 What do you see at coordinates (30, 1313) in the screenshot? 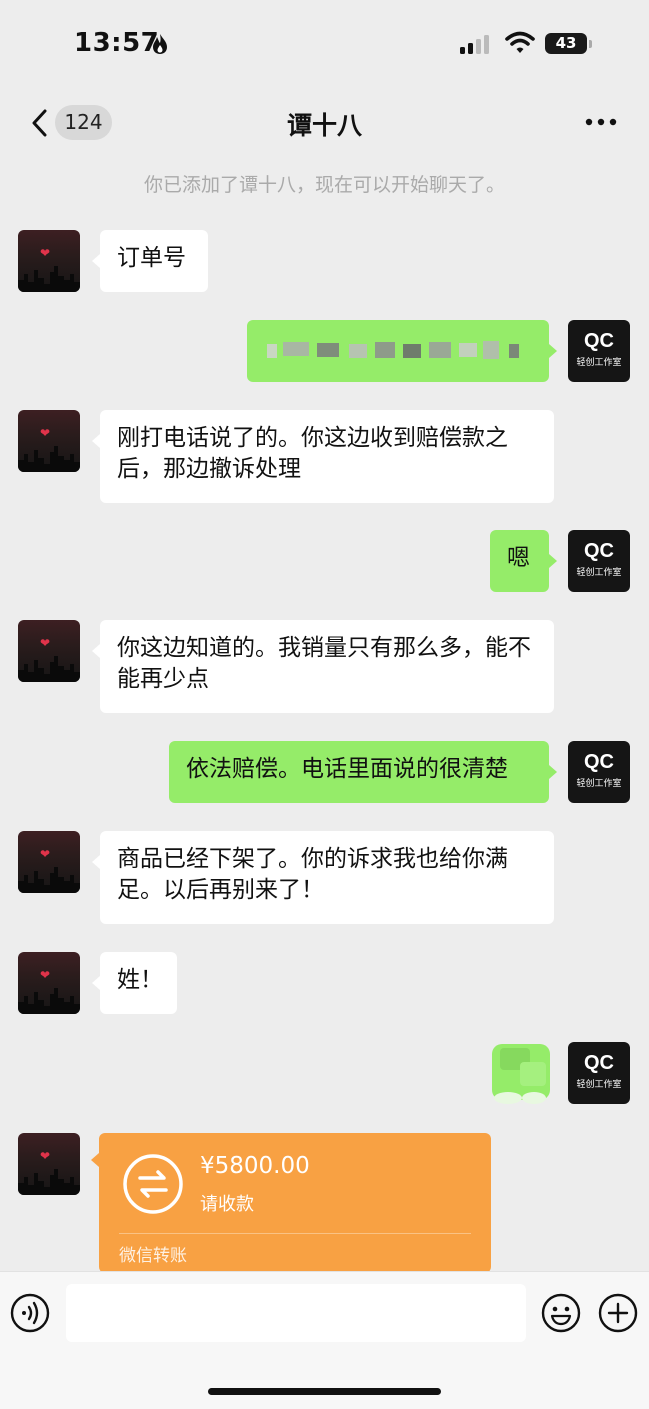
I see `voice-input-icon` at bounding box center [30, 1313].